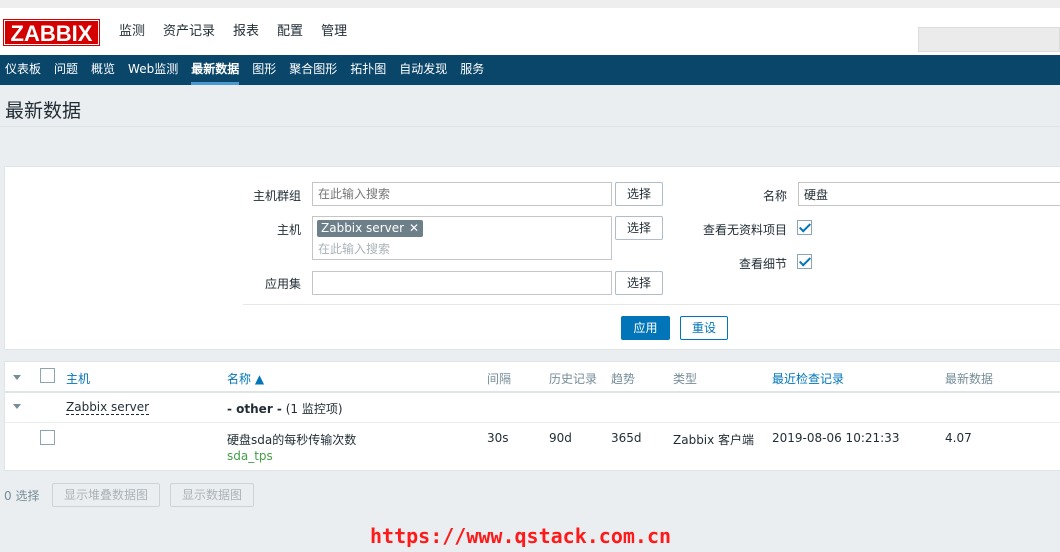 Image resolution: width=1060 pixels, height=552 pixels. Describe the element at coordinates (282, 284) in the screenshot. I see `application-label: 应用集` at that location.